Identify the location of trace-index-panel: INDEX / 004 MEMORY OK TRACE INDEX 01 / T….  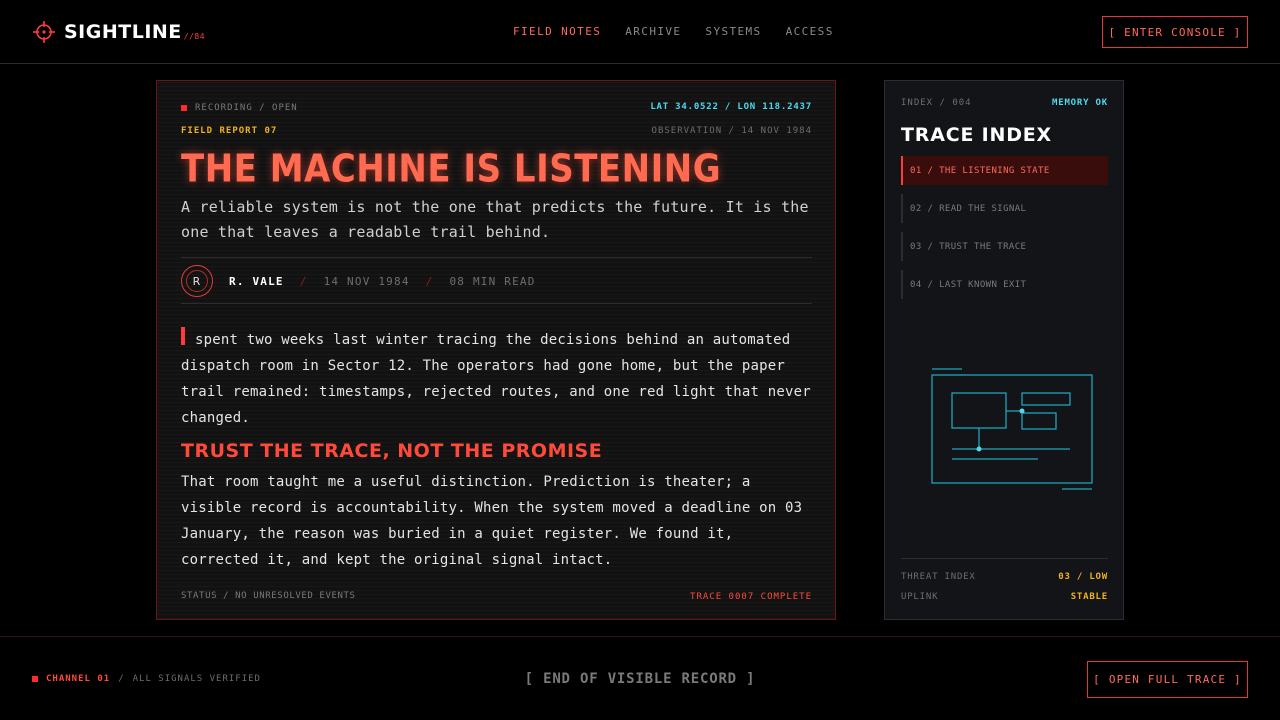
(1004, 350).